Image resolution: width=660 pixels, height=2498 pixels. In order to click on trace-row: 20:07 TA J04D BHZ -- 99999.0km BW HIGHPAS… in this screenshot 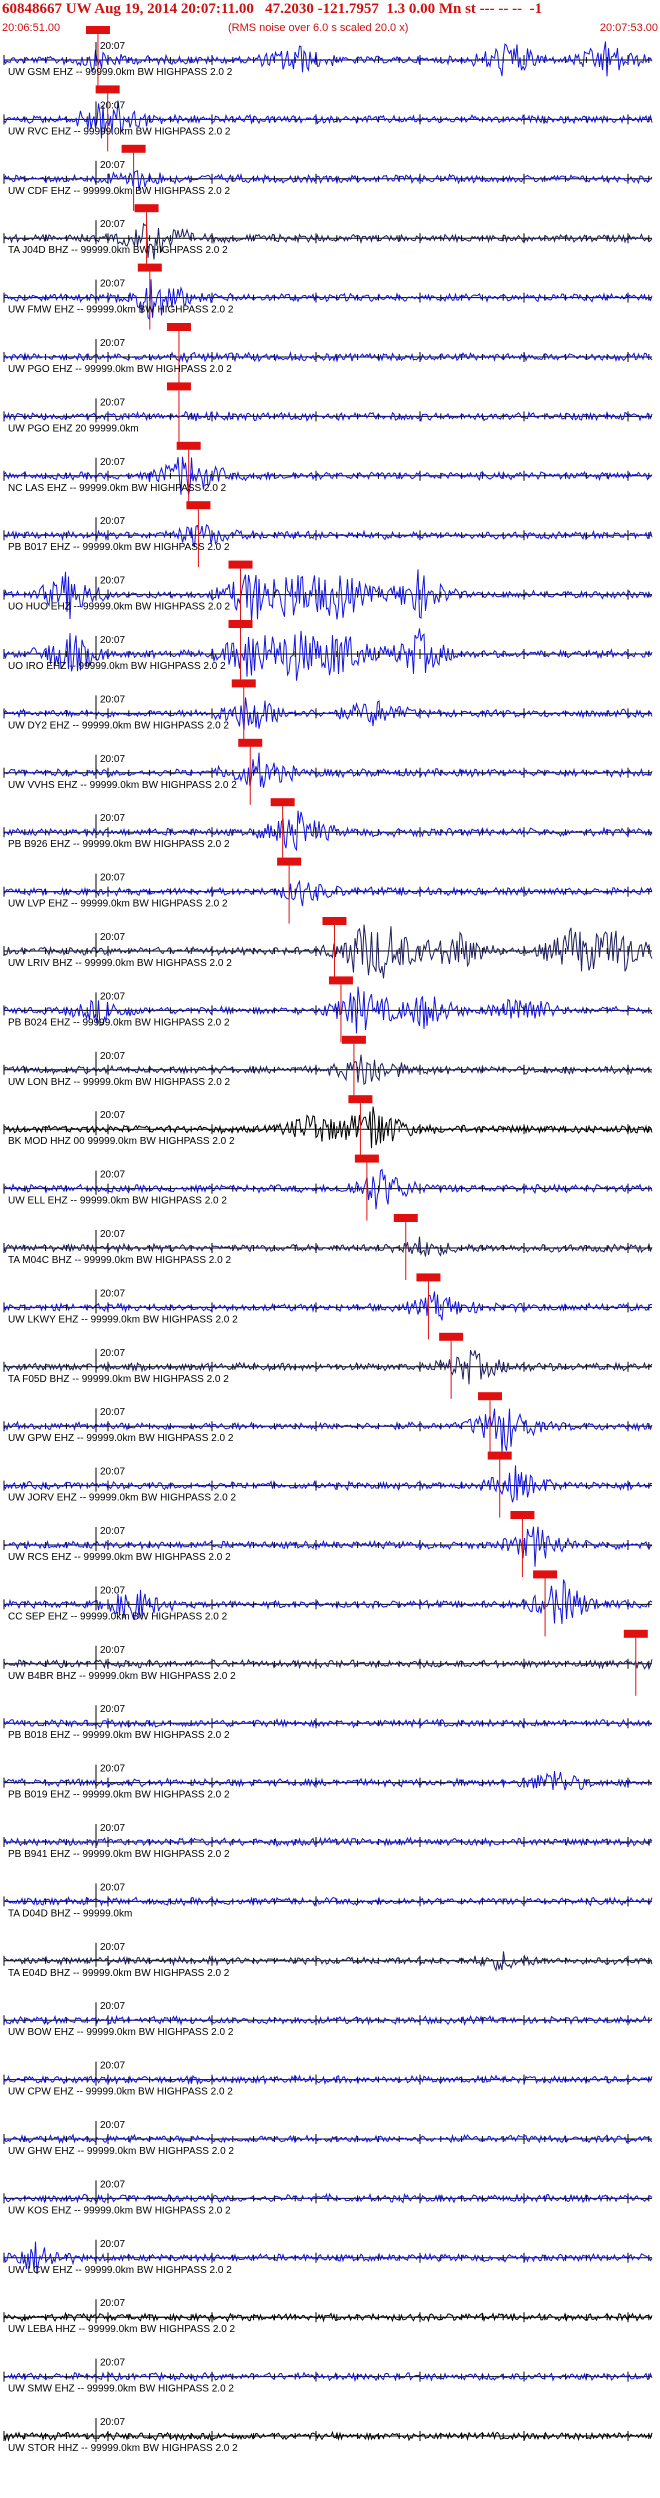, I will do `click(328, 237)`.